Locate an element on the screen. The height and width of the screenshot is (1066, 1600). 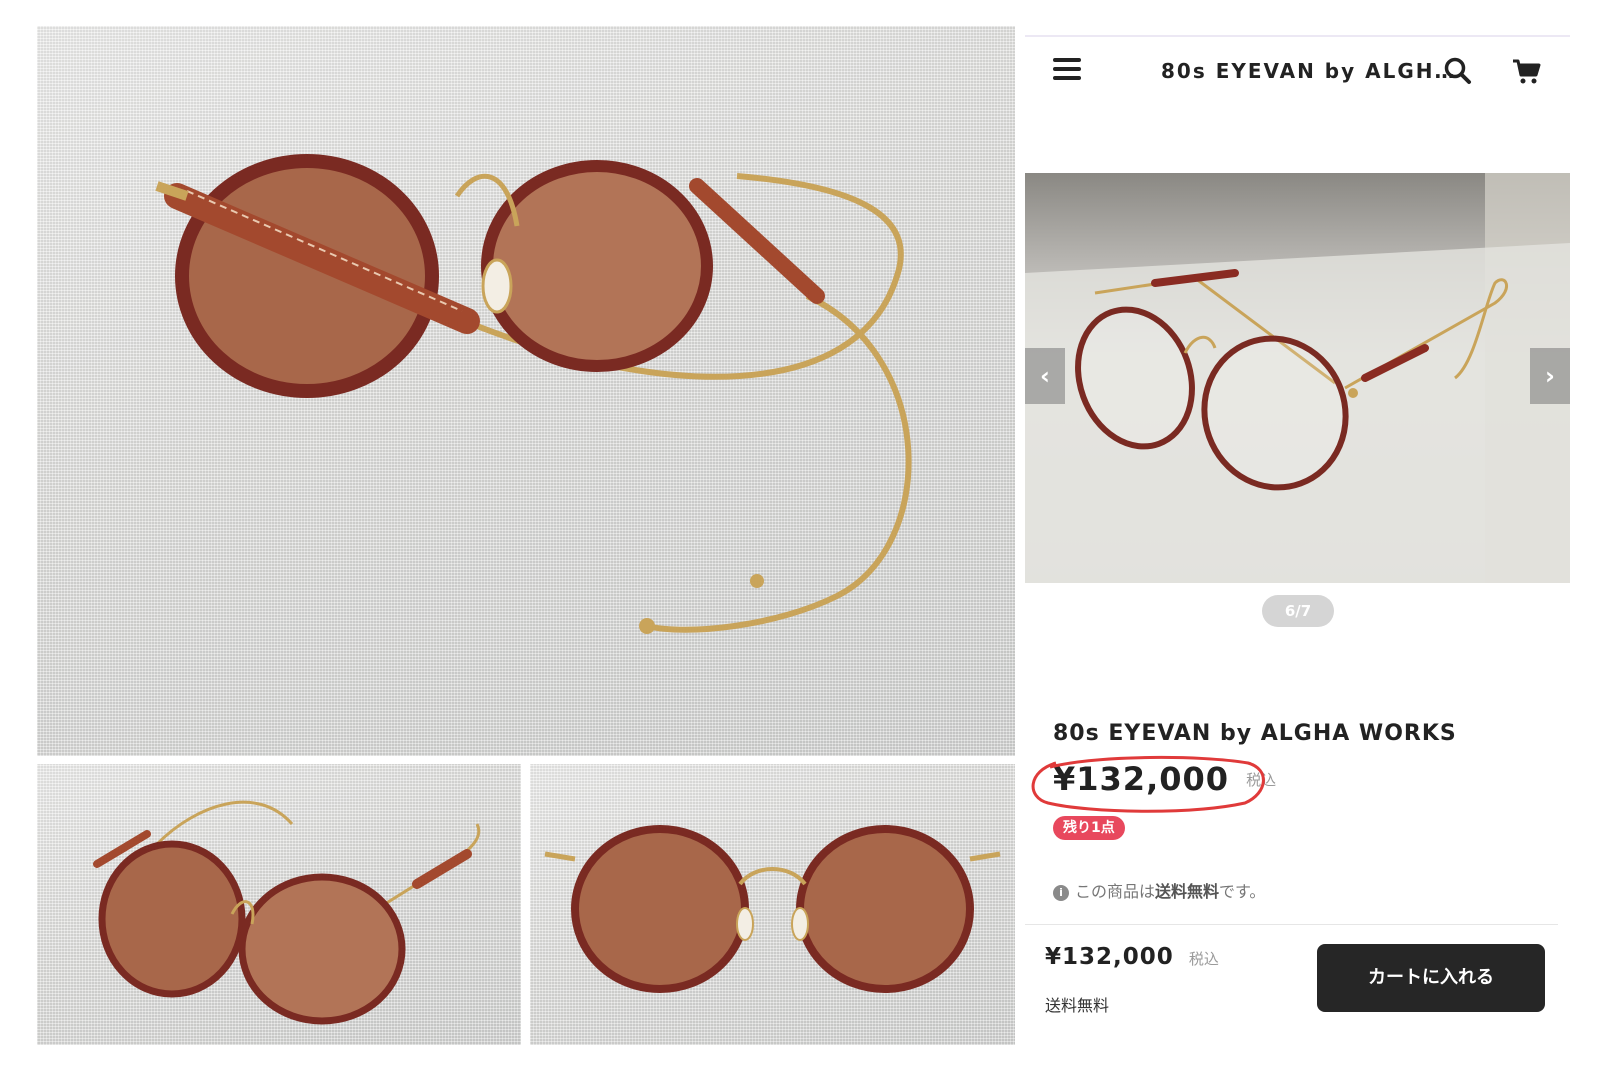
carousel-next-button: › is located at coordinates (1550, 376).